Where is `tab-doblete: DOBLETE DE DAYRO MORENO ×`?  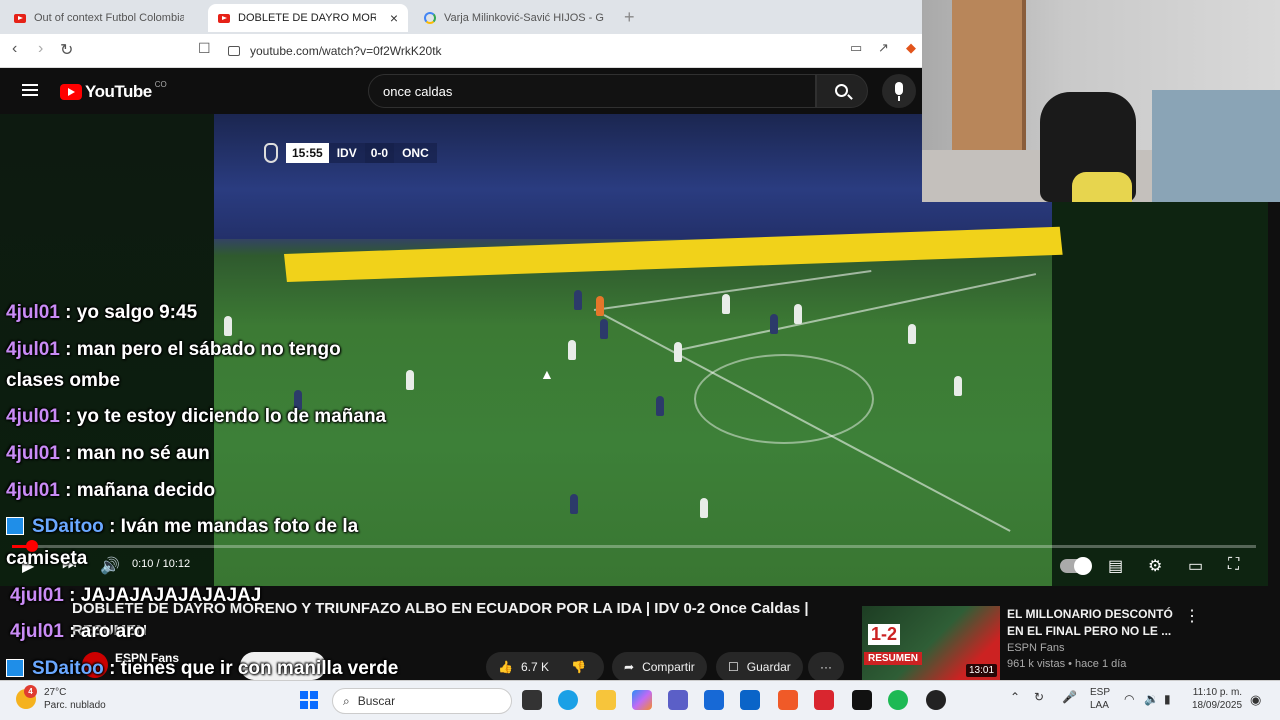
tab-doblete: DOBLETE DE DAYRO MORENO × is located at coordinates (308, 18).